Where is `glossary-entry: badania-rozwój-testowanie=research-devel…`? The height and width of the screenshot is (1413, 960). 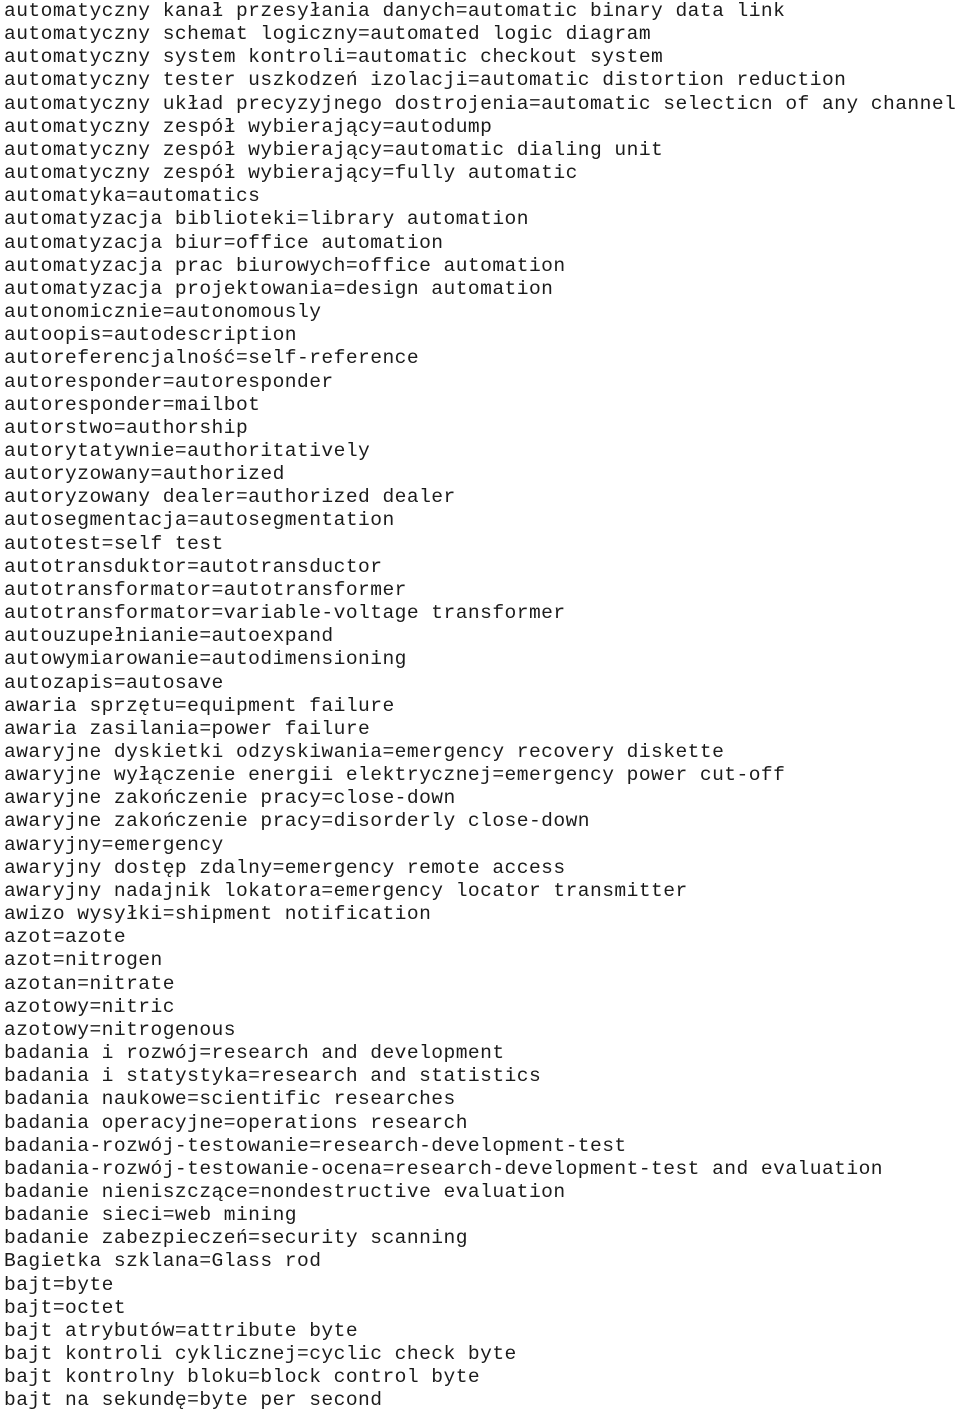 glossary-entry: badania-rozwój-testowanie=research-devel… is located at coordinates (315, 1145).